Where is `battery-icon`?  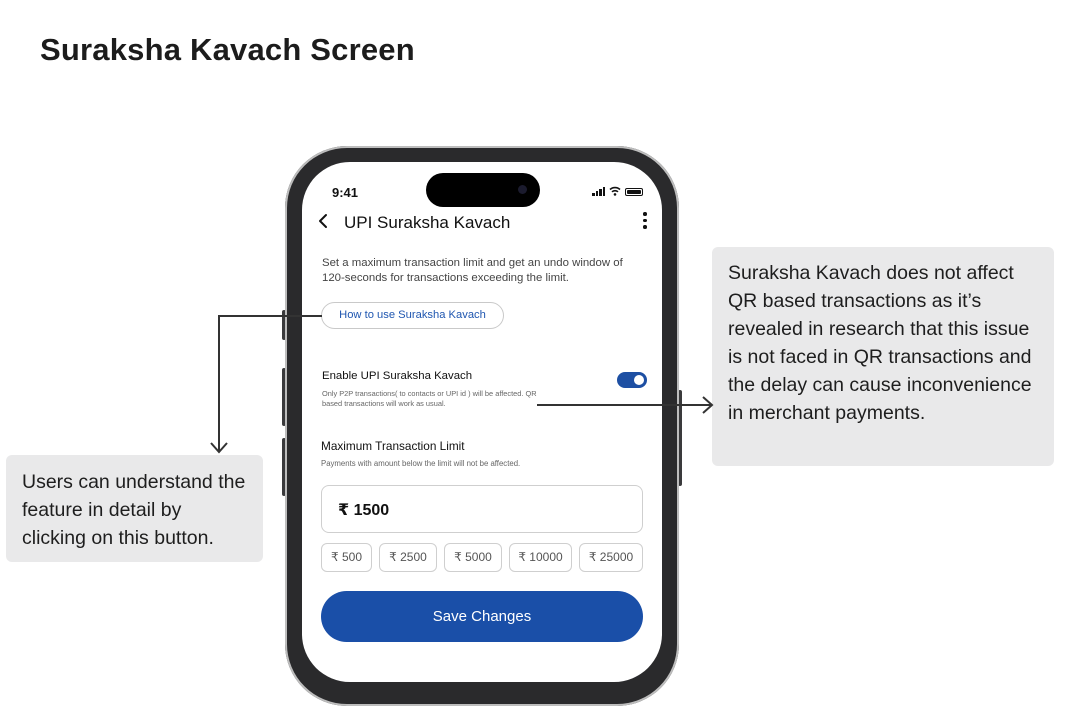
battery-icon is located at coordinates (634, 192).